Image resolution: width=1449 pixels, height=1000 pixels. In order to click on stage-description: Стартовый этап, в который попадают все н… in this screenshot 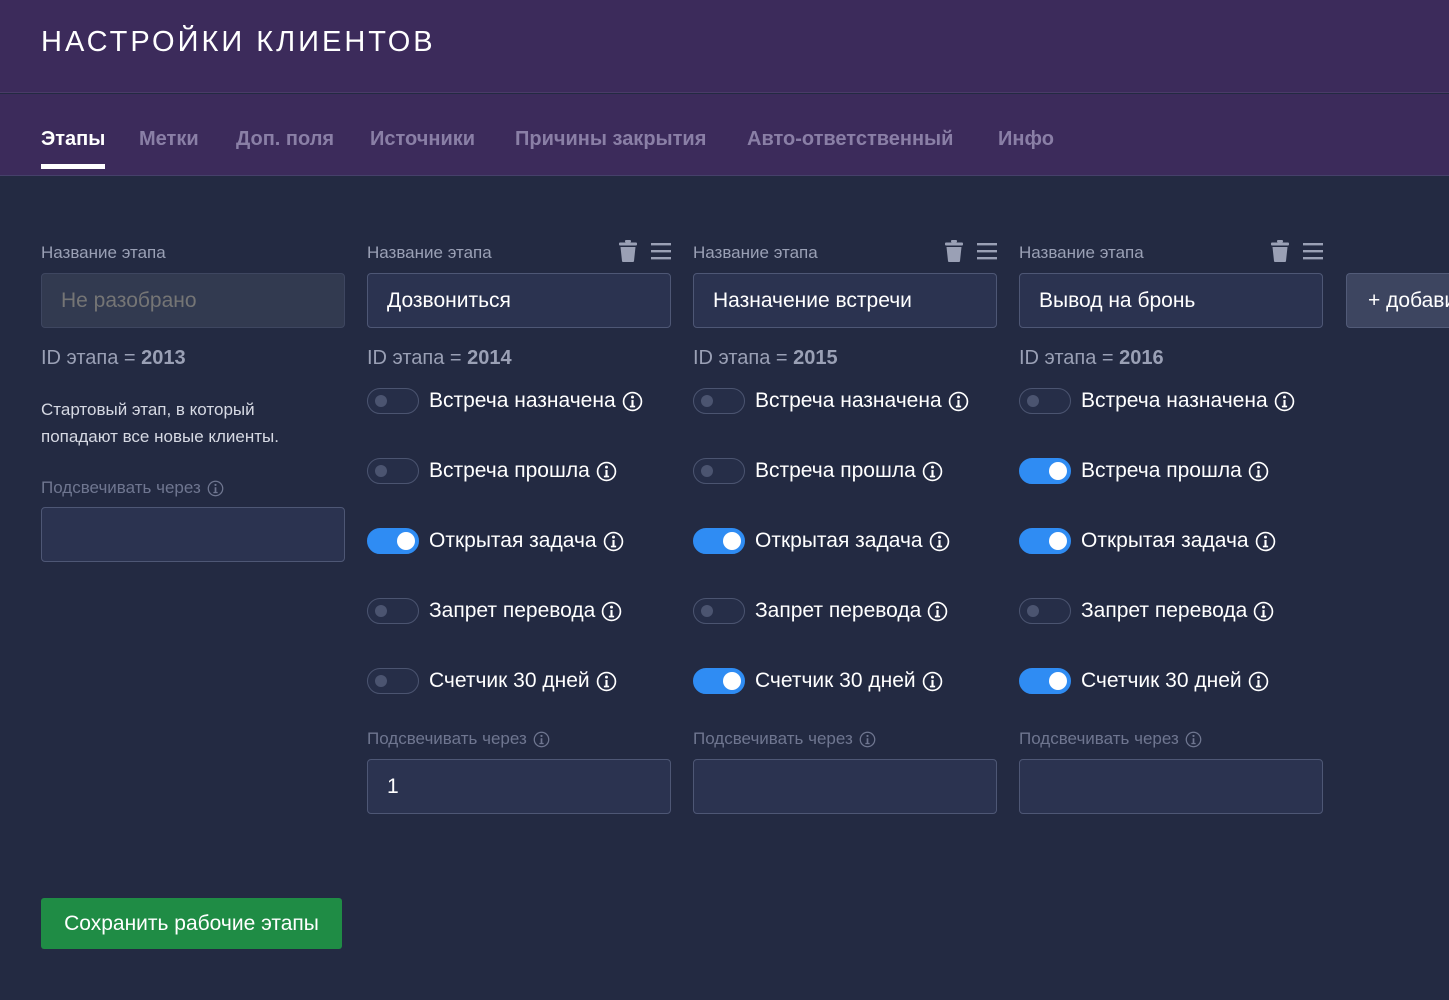, I will do `click(160, 423)`.